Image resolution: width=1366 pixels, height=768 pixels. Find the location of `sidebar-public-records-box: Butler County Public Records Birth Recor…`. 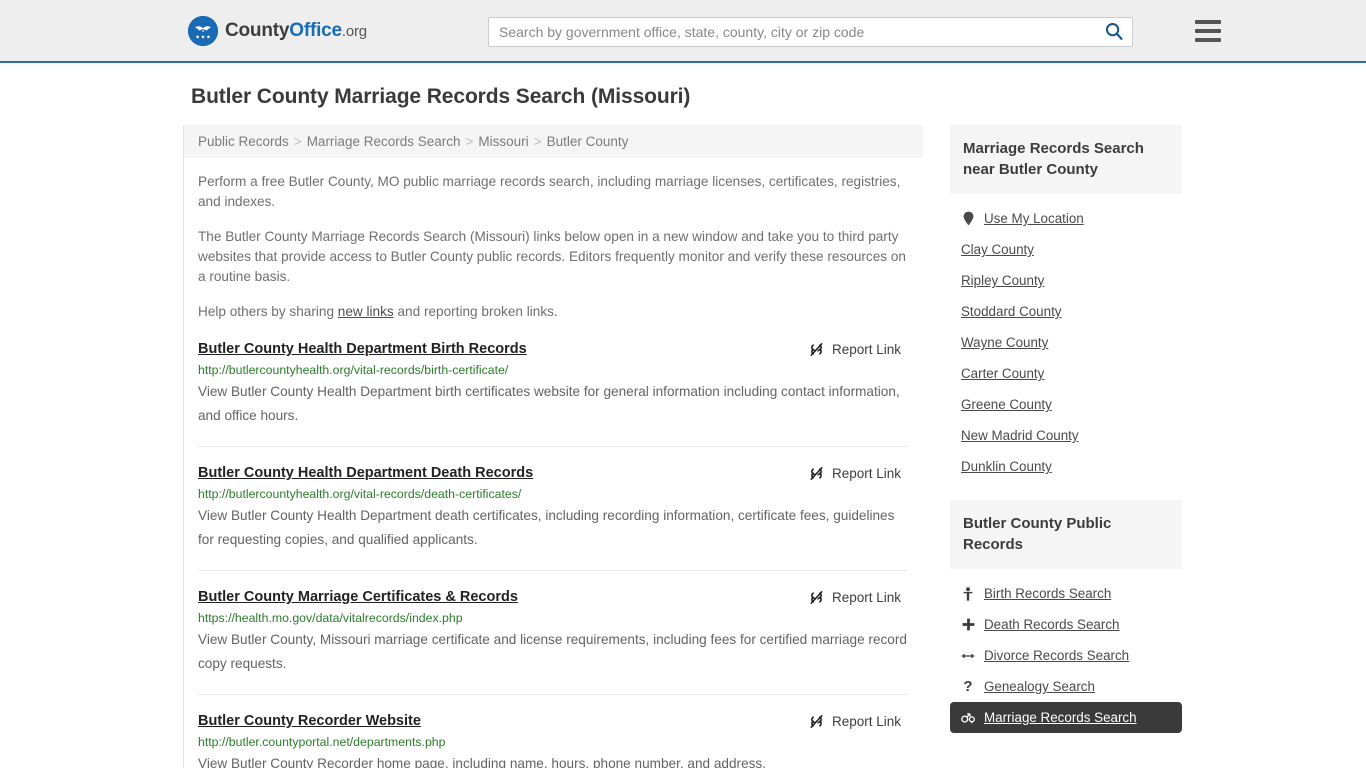

sidebar-public-records-box: Butler County Public Records Birth Recor… is located at coordinates (1066, 616).